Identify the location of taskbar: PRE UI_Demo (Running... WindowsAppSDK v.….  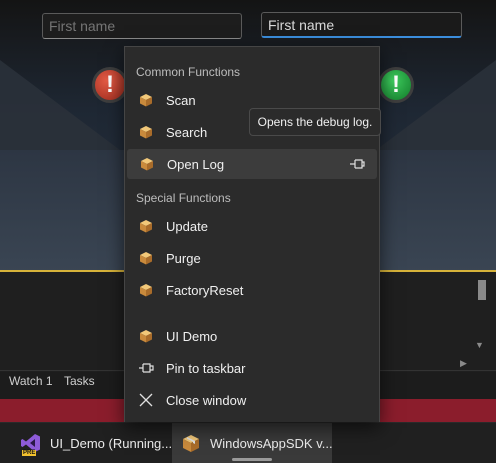
(248, 442).